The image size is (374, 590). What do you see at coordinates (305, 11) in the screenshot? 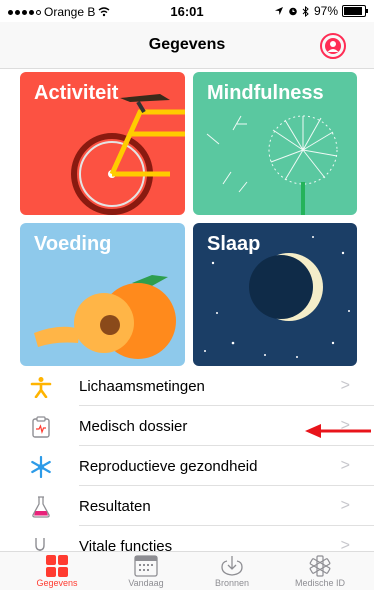
I see `bluetooth-icon` at bounding box center [305, 11].